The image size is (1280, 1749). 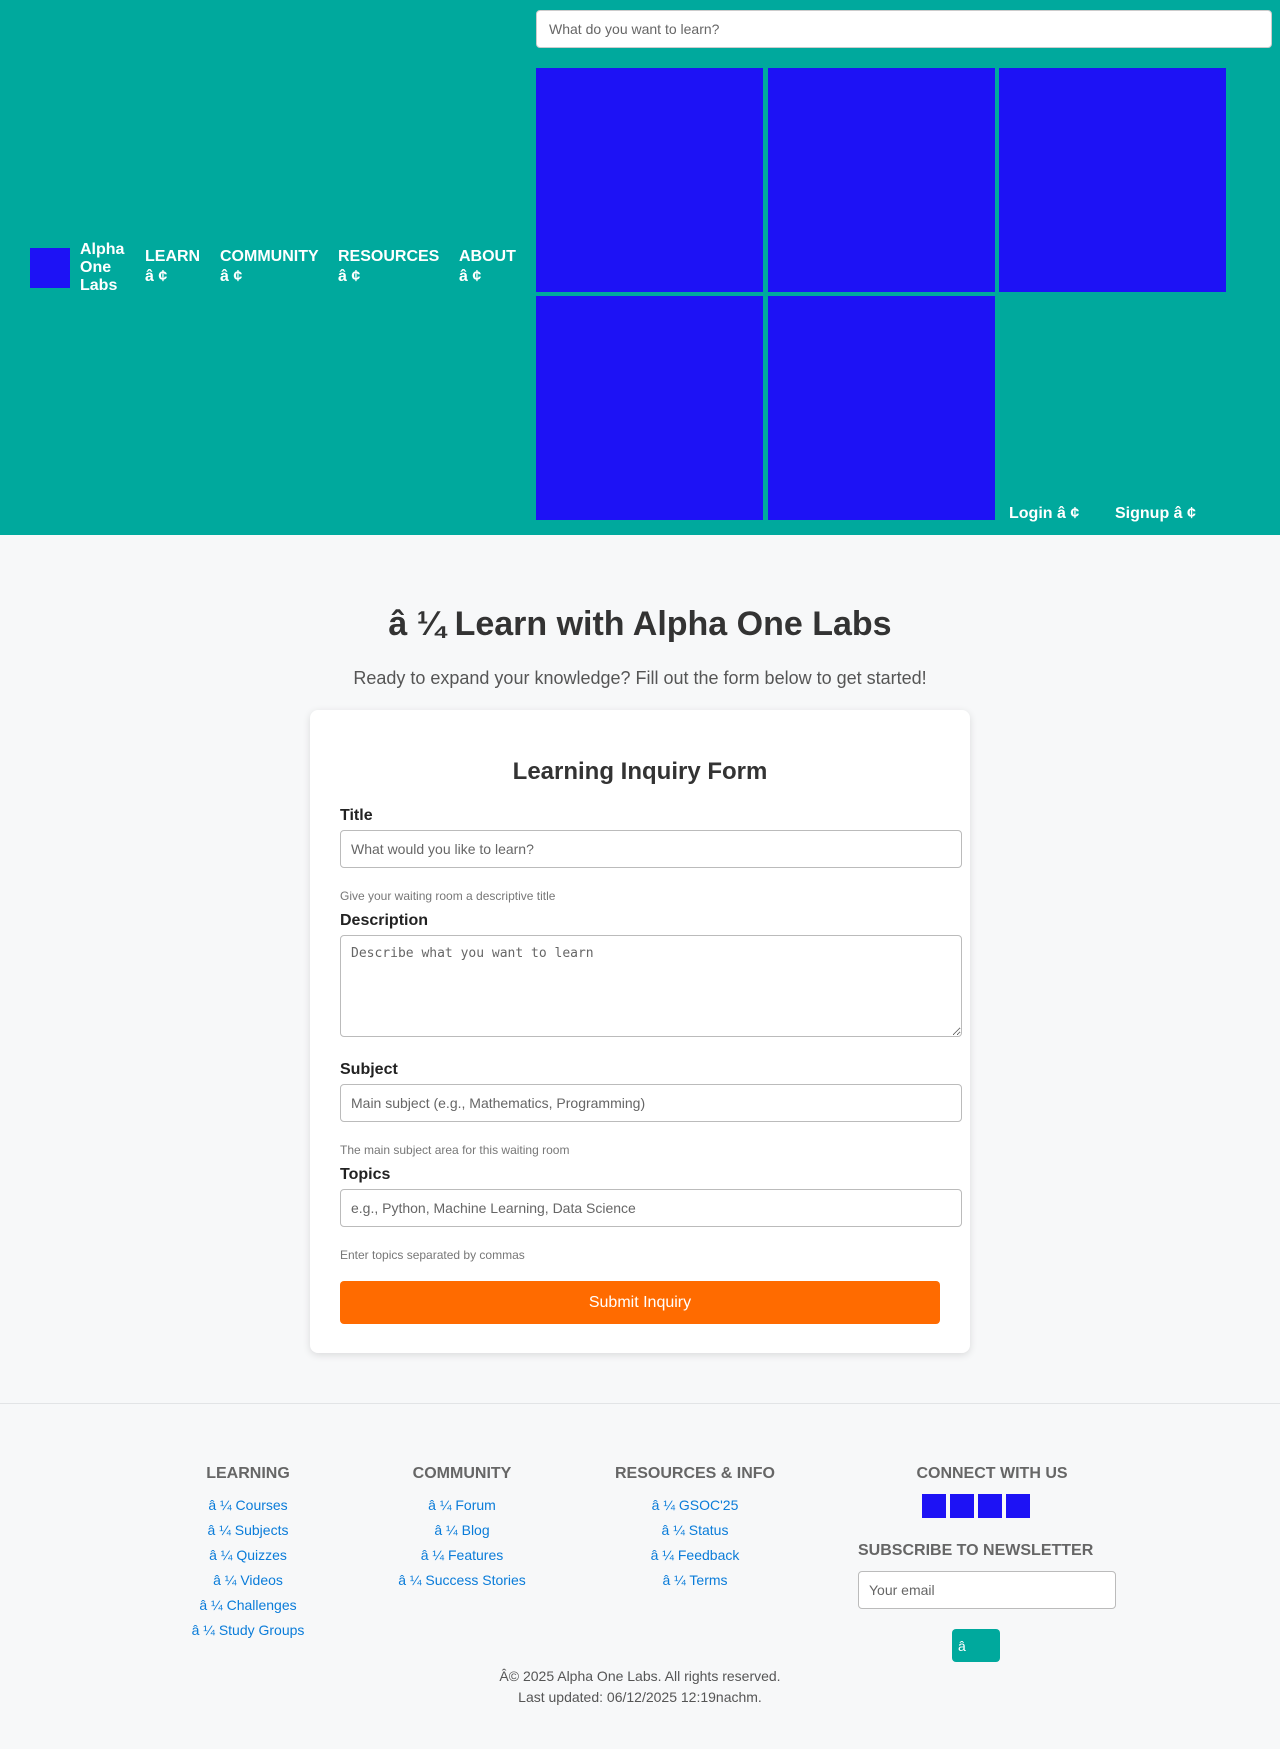 I want to click on title-label: Title, so click(x=356, y=815).